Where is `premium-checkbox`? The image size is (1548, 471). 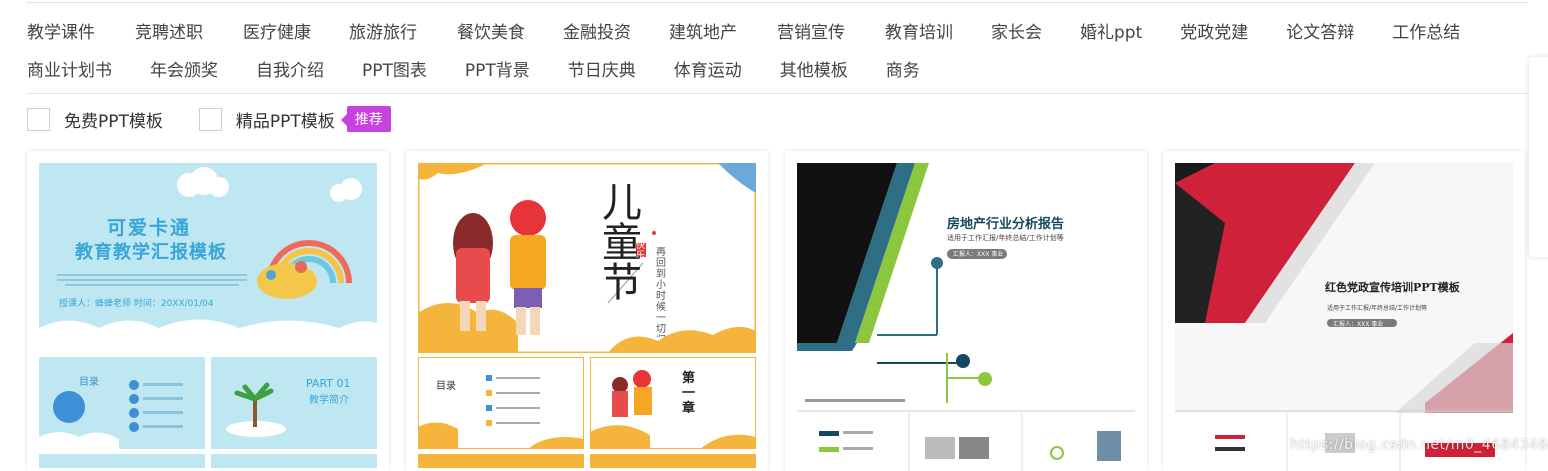 premium-checkbox is located at coordinates (210, 119).